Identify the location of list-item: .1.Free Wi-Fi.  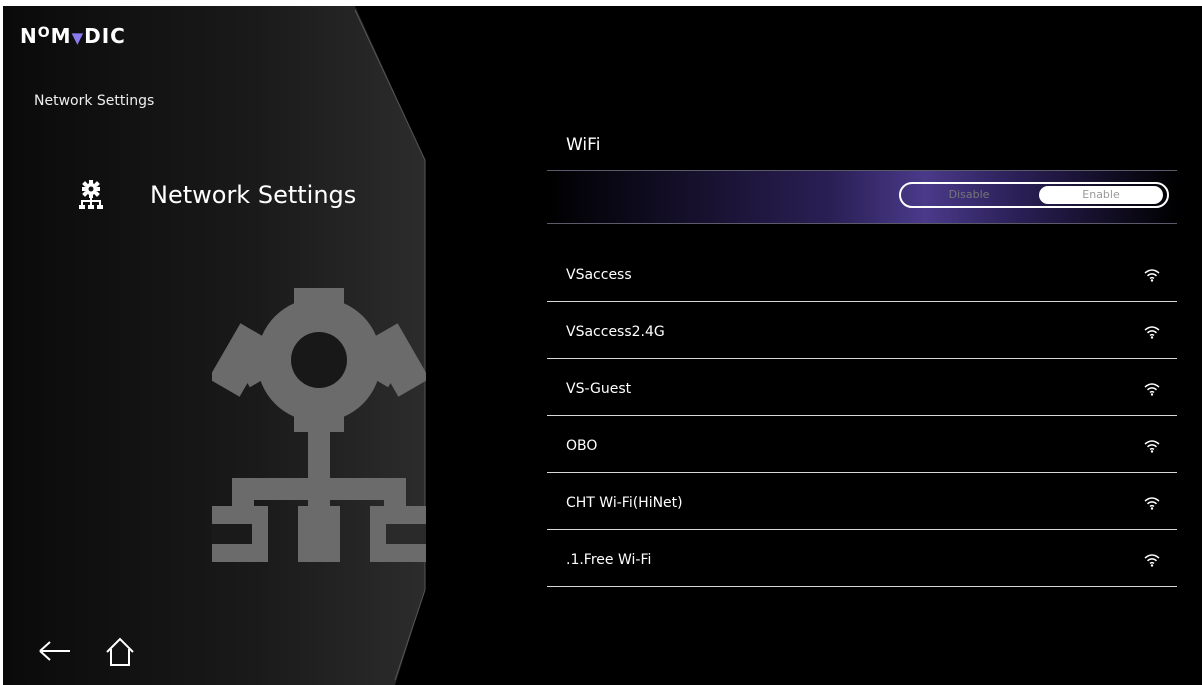
(862, 558).